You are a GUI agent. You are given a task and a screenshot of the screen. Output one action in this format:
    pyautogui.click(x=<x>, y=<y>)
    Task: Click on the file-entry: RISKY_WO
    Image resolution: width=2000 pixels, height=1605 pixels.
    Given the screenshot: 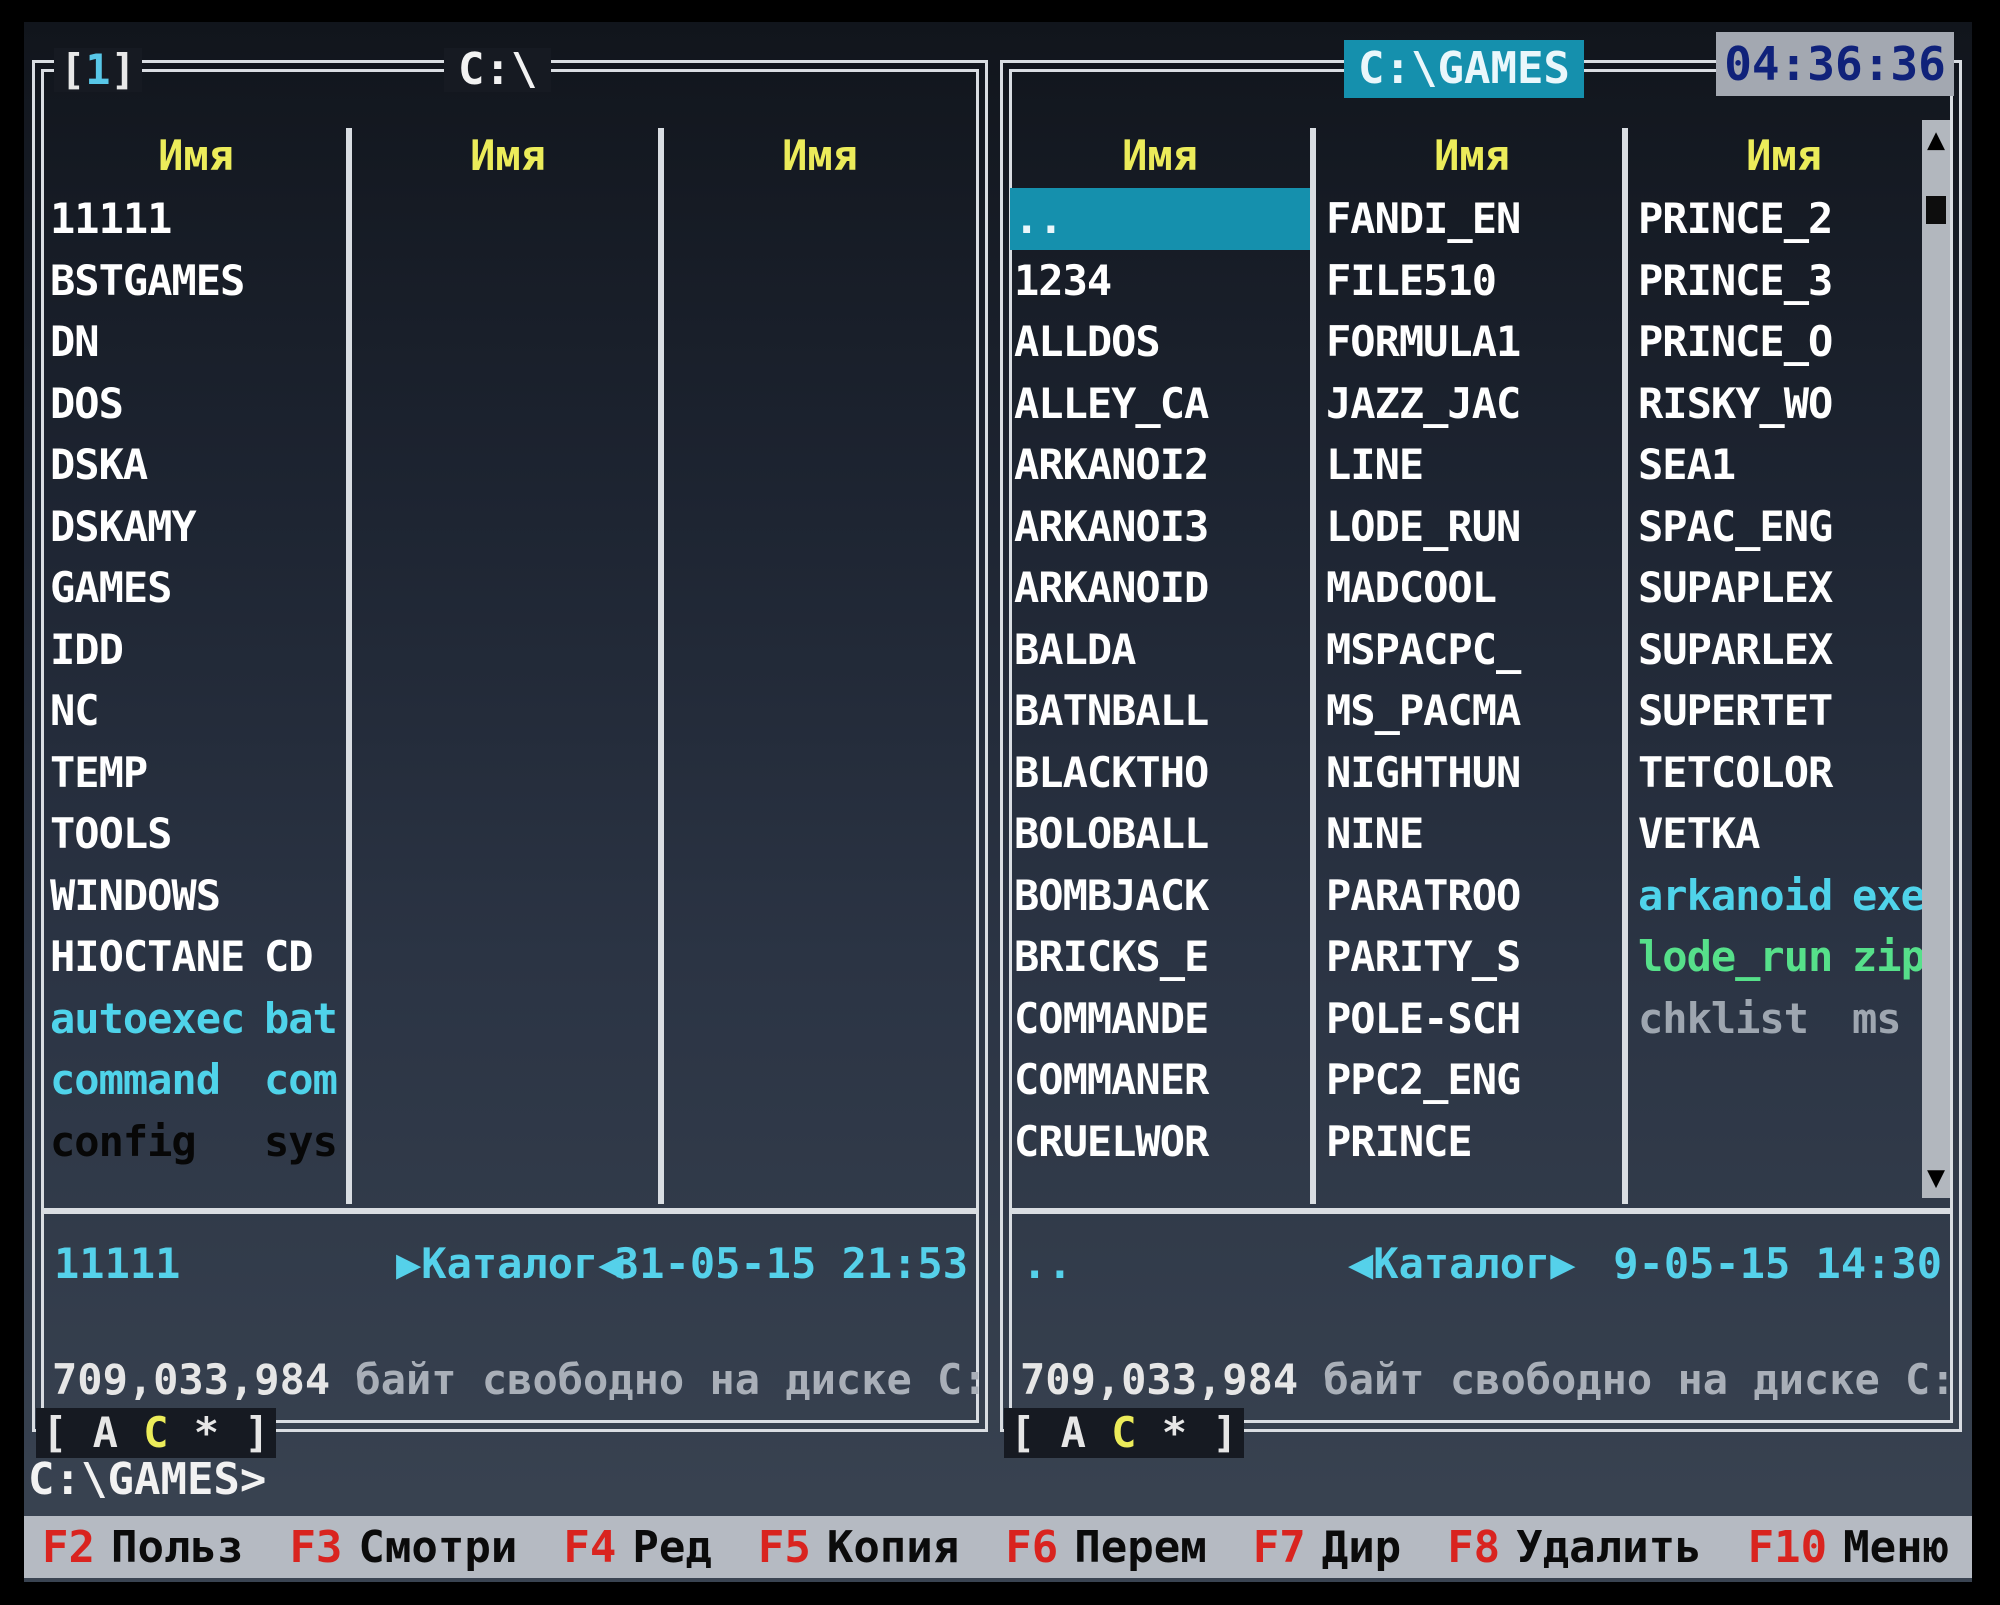 What is the action you would take?
    pyautogui.click(x=1784, y=404)
    